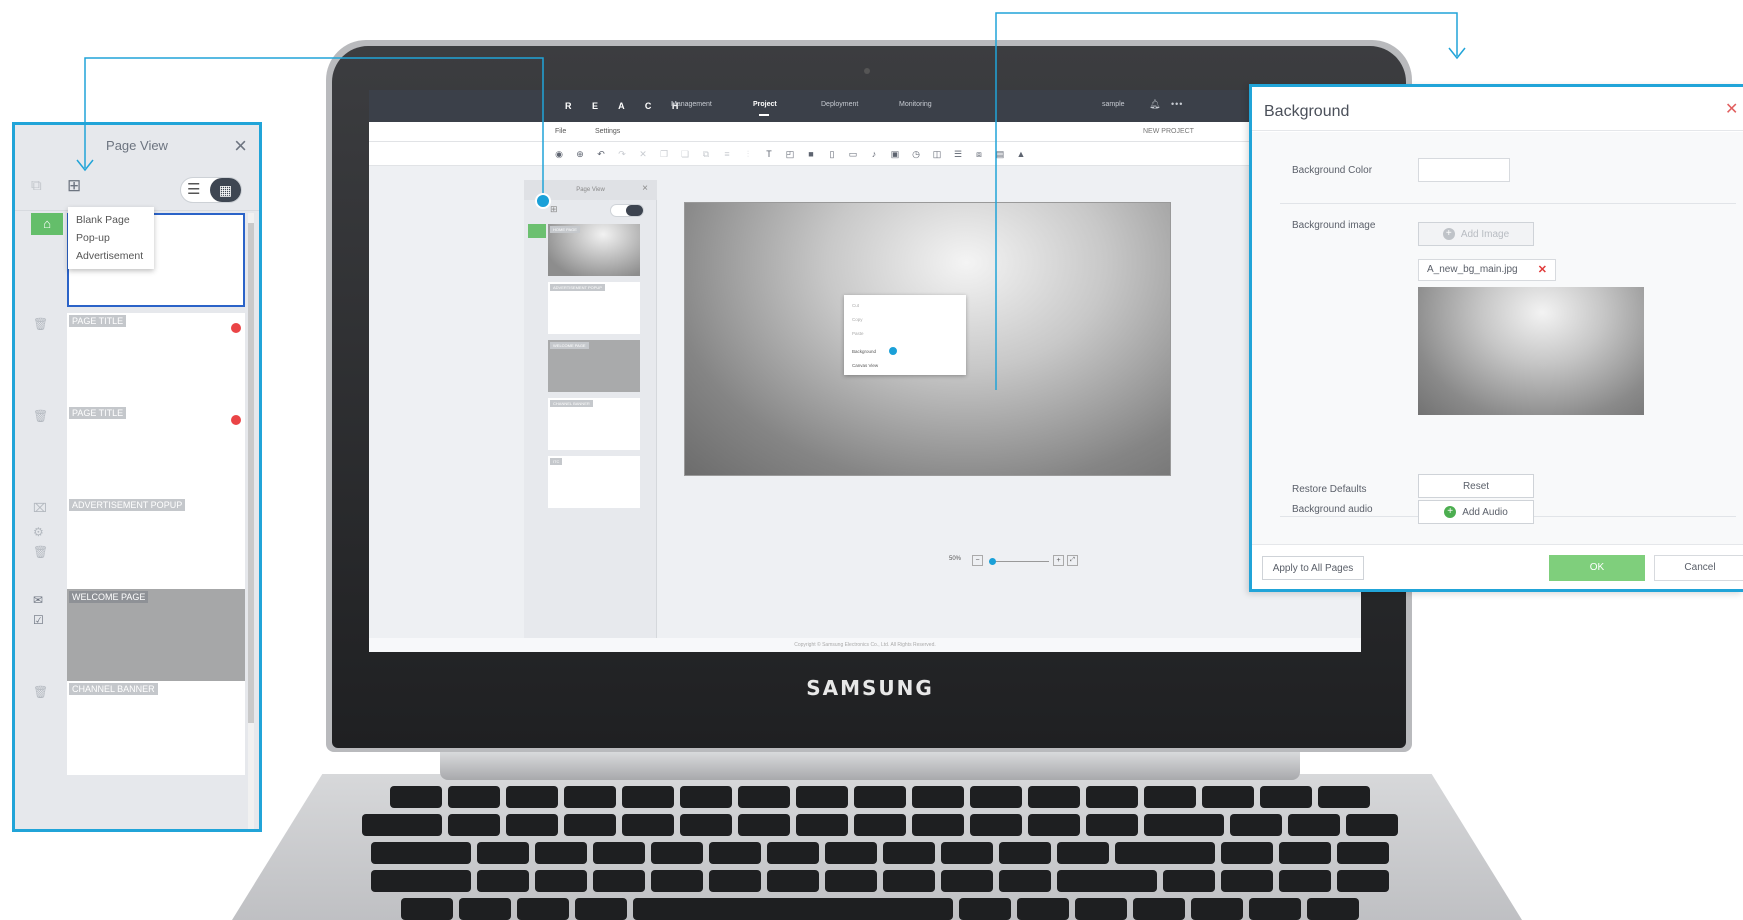  What do you see at coordinates (251, 473) in the screenshot?
I see `scrollbar-thumb` at bounding box center [251, 473].